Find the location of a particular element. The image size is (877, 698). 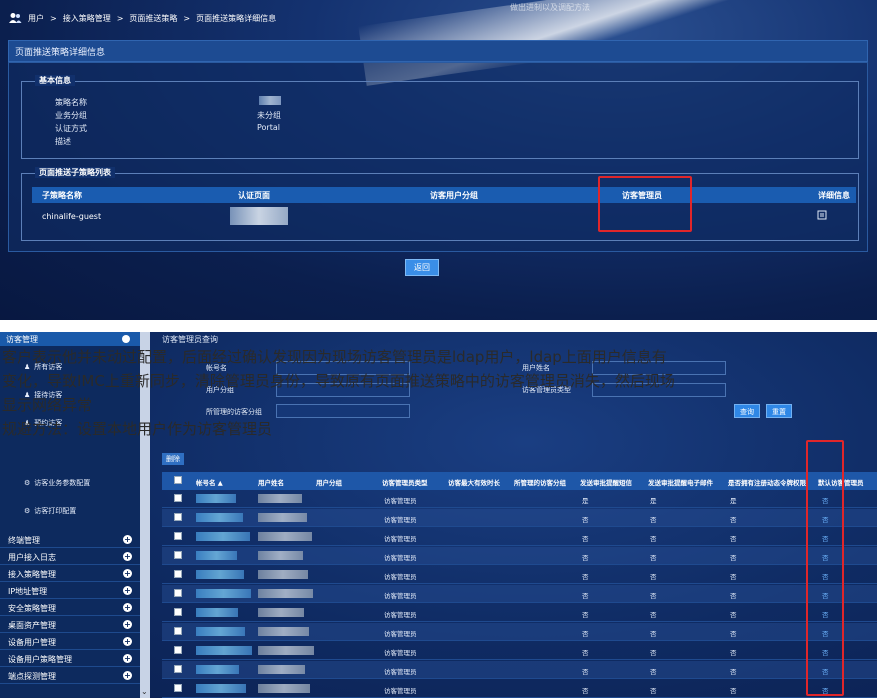

delete-button: 删除 is located at coordinates (173, 459).